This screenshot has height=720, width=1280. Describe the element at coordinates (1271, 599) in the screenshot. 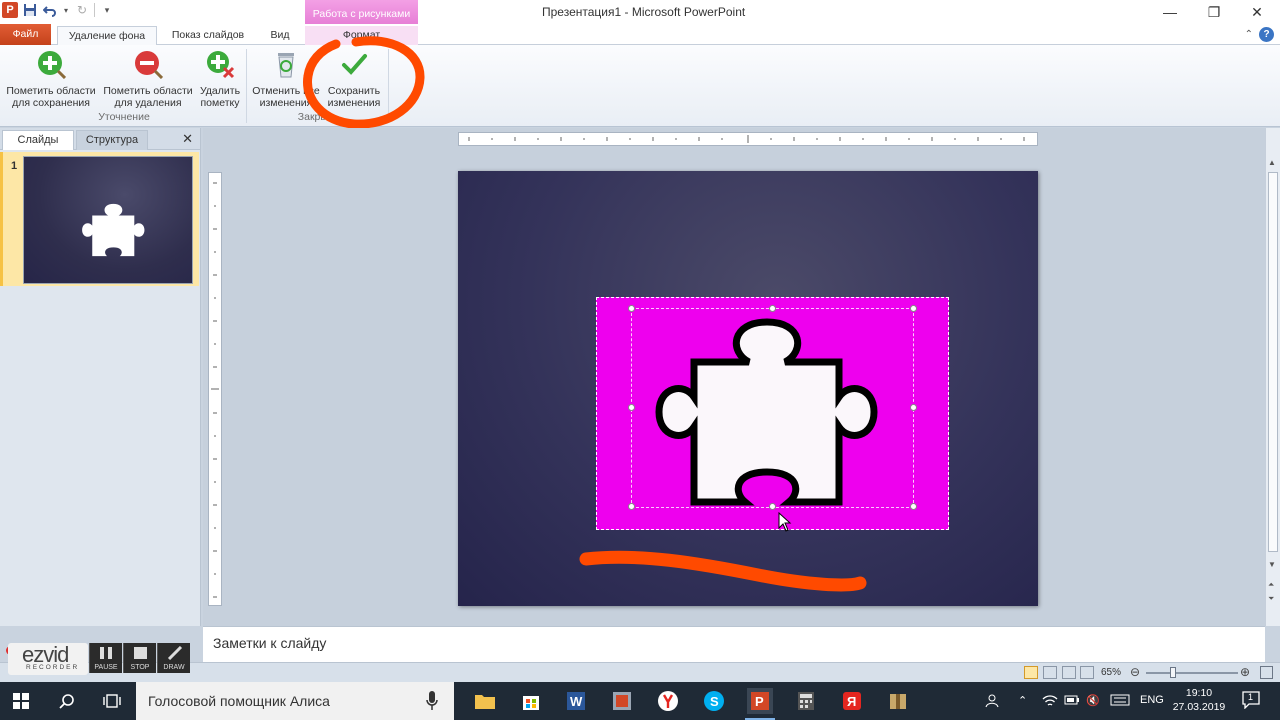

I see `next-slide-icon: ⏷` at that location.